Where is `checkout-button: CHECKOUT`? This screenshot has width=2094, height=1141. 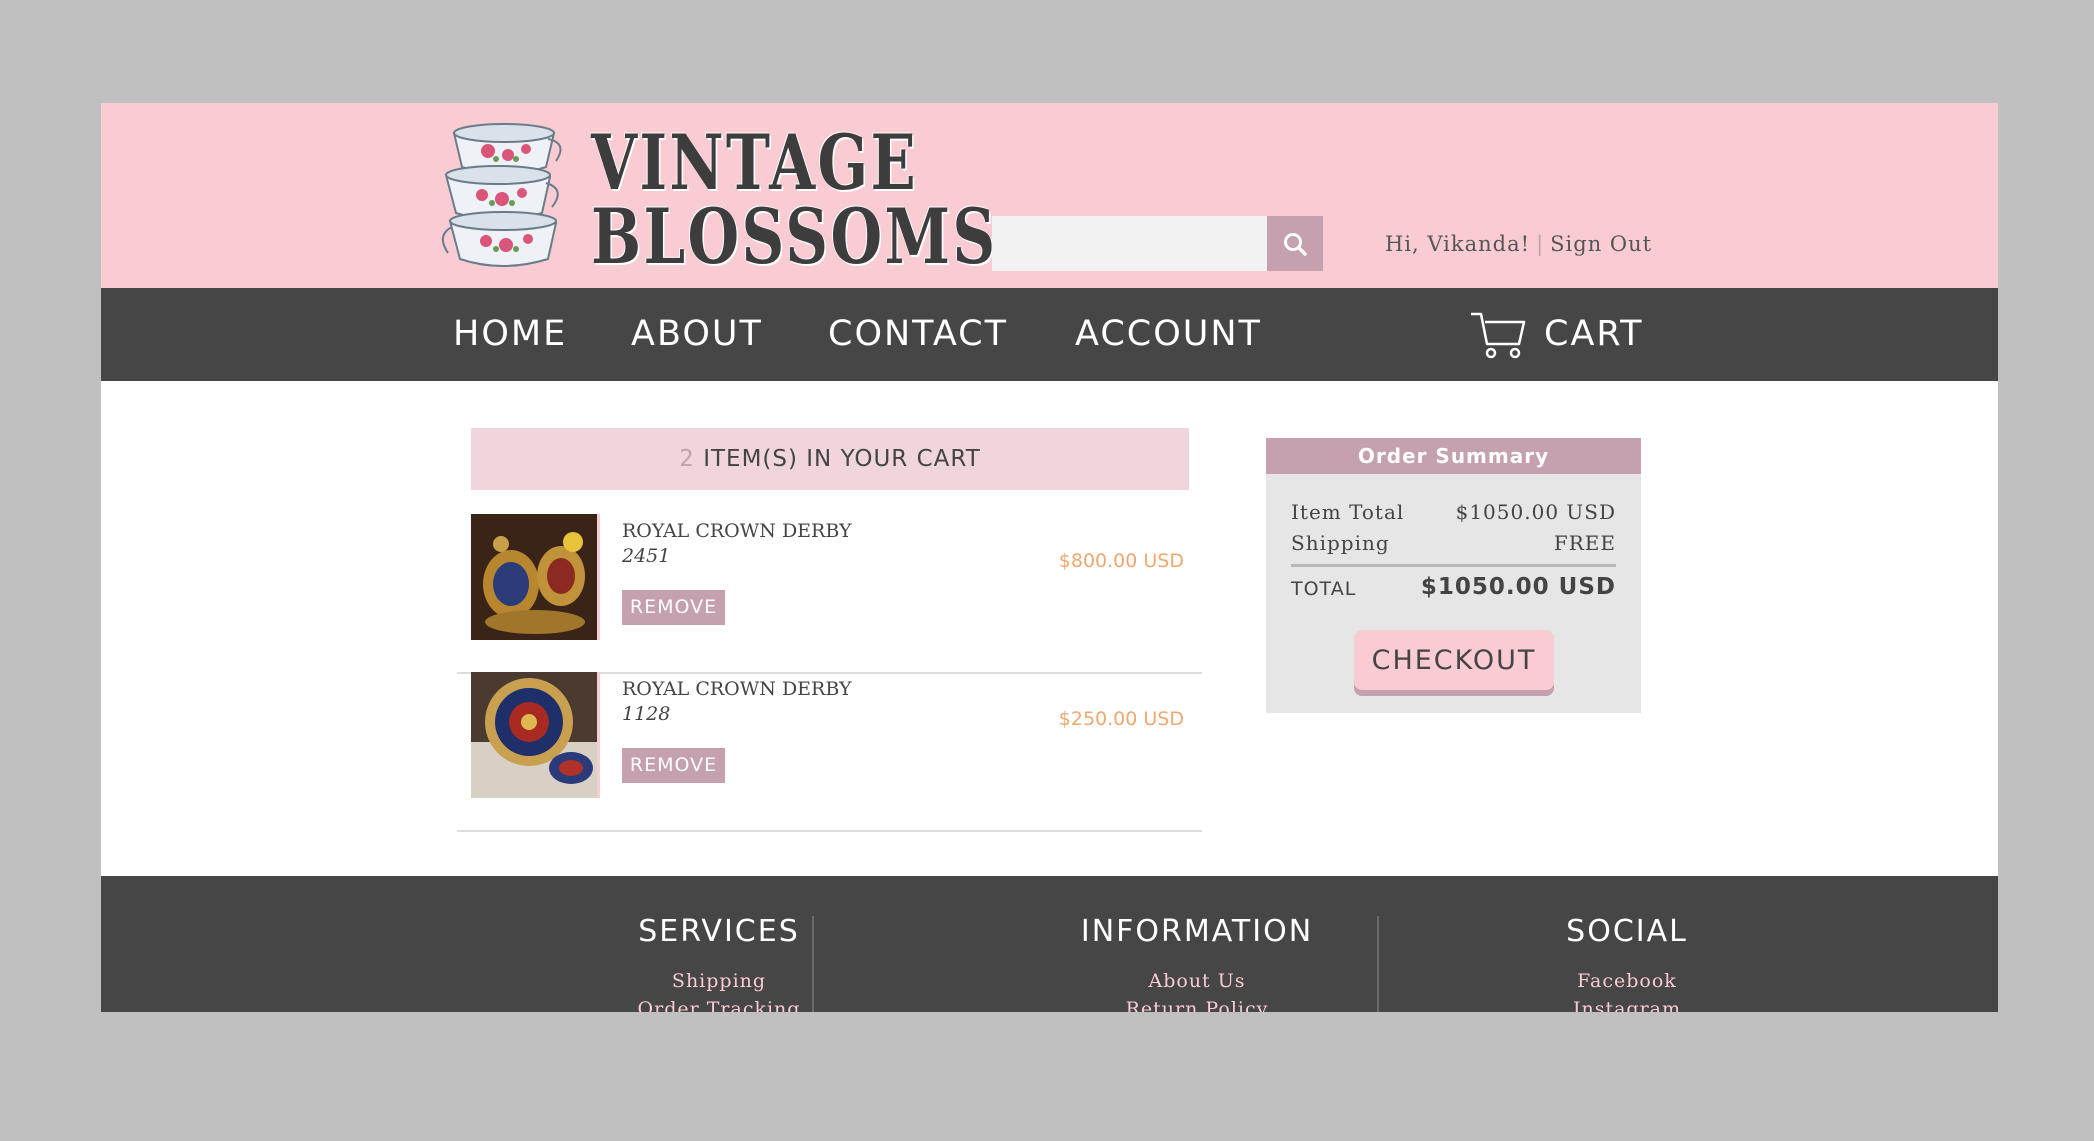
checkout-button: CHECKOUT is located at coordinates (1454, 660).